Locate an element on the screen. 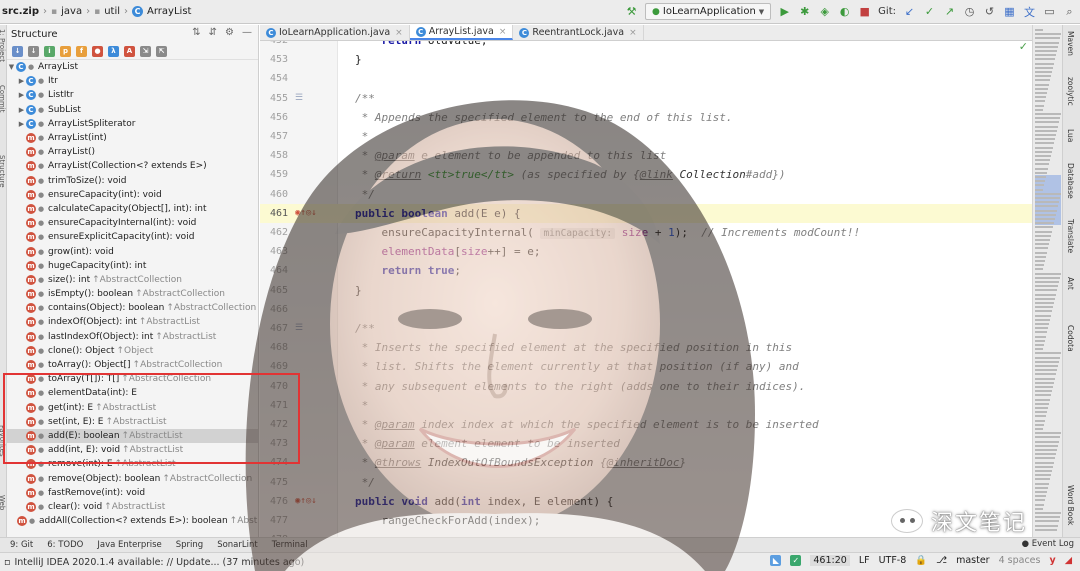 This screenshot has height=571, width=1080. tree-item: m ● grow(int): void is located at coordinates (132, 251).